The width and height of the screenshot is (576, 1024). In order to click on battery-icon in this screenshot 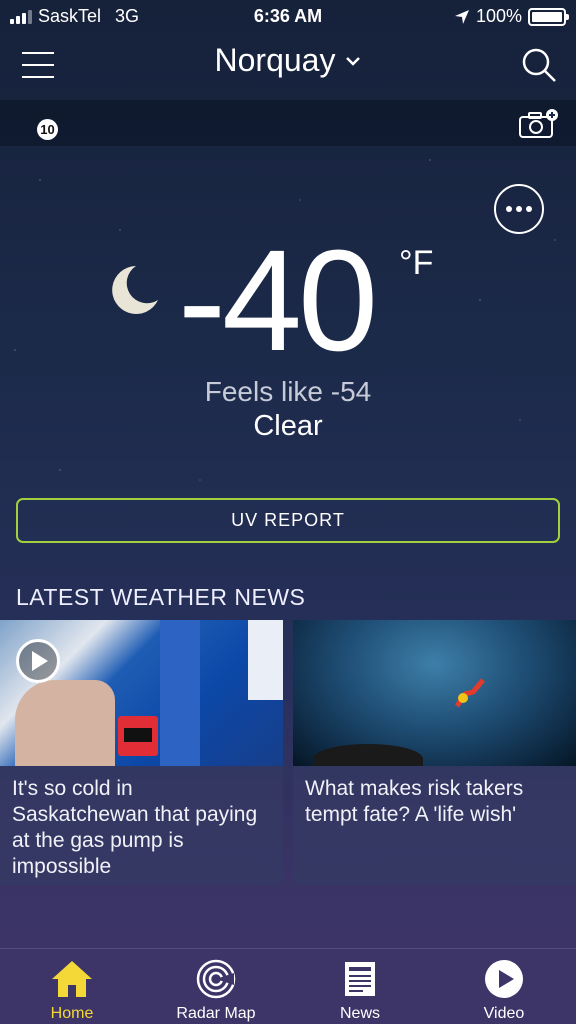, I will do `click(548, 16)`.